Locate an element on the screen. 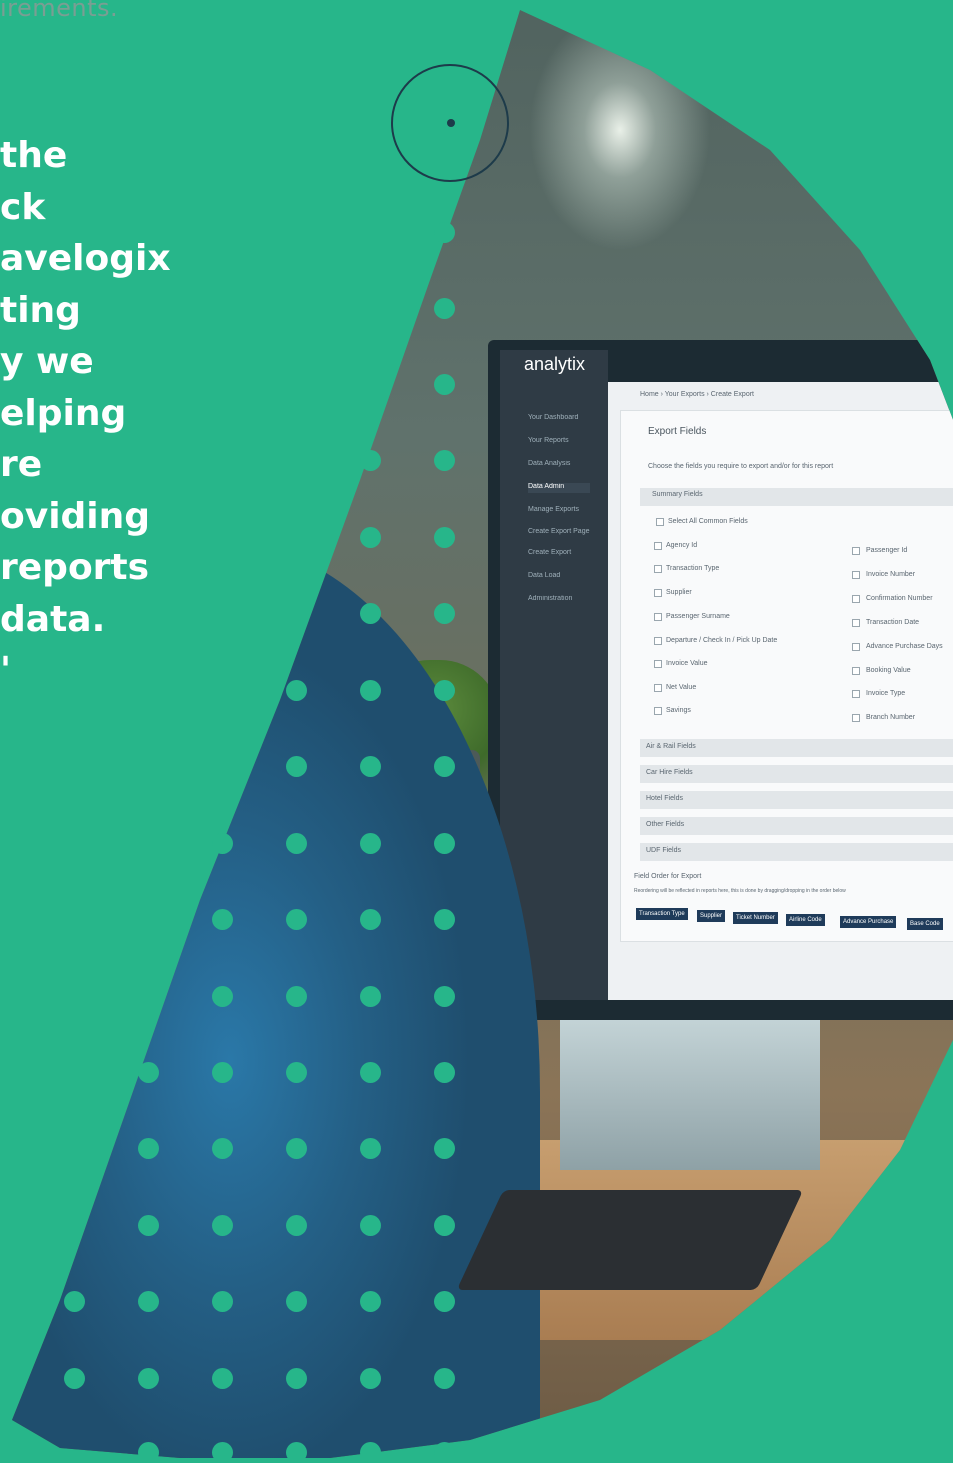  sidebar-item: Your Dashboard is located at coordinates (553, 417).